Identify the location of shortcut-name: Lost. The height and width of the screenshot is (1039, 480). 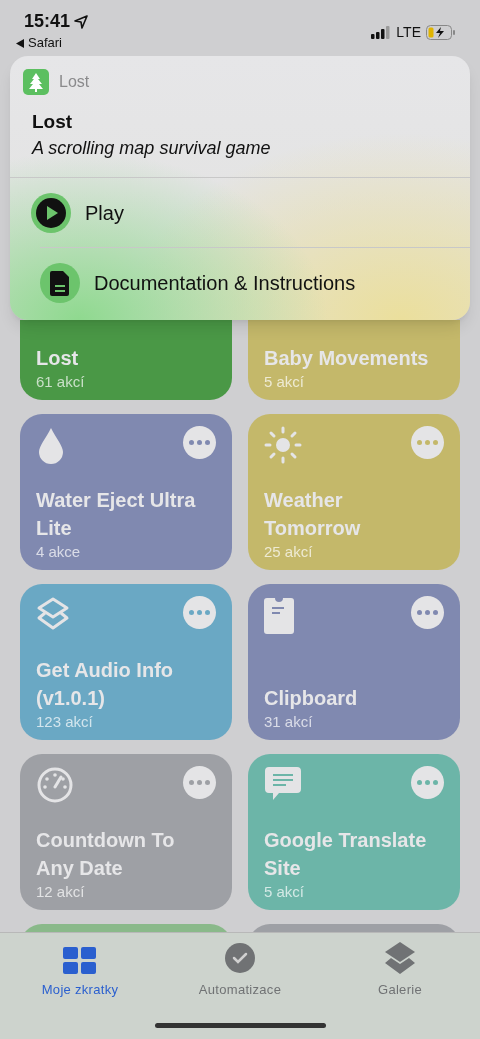
(53, 122).